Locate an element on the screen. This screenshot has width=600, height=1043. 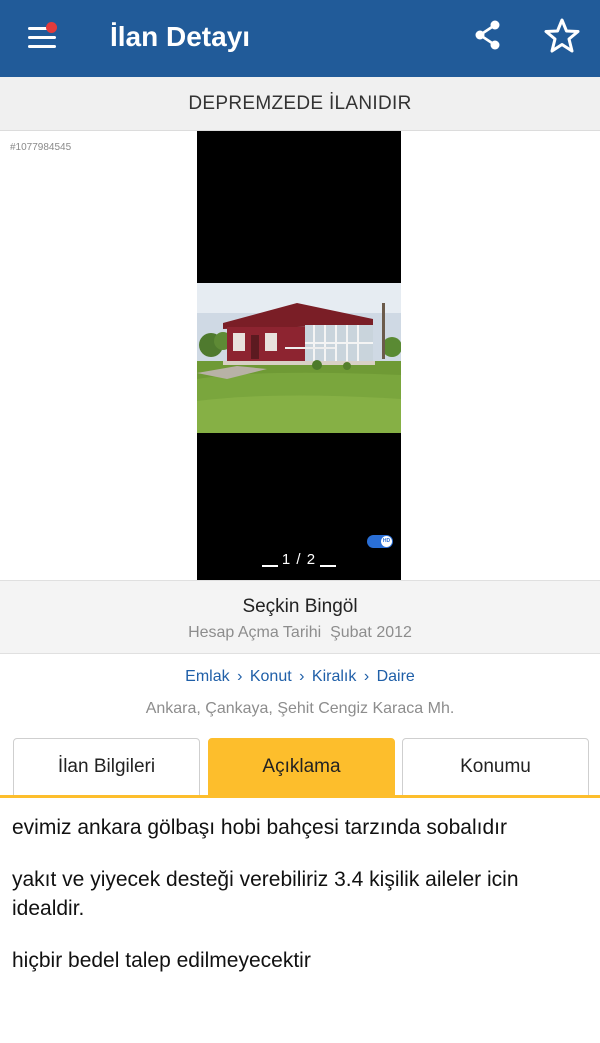
app-bar: İlan Detayı is located at coordinates (300, 38).